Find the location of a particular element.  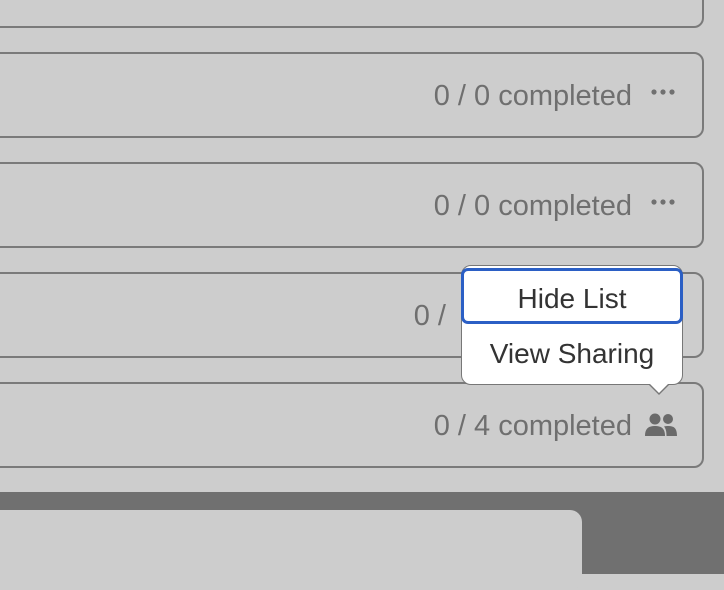

list-options-popover: Hide List View Sharing is located at coordinates (572, 330).